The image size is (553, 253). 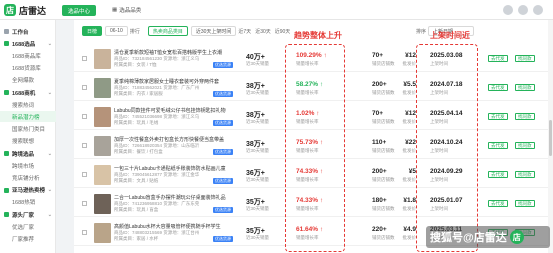 I want to click on filter-category: 热卖商品类目, so click(x=167, y=31).